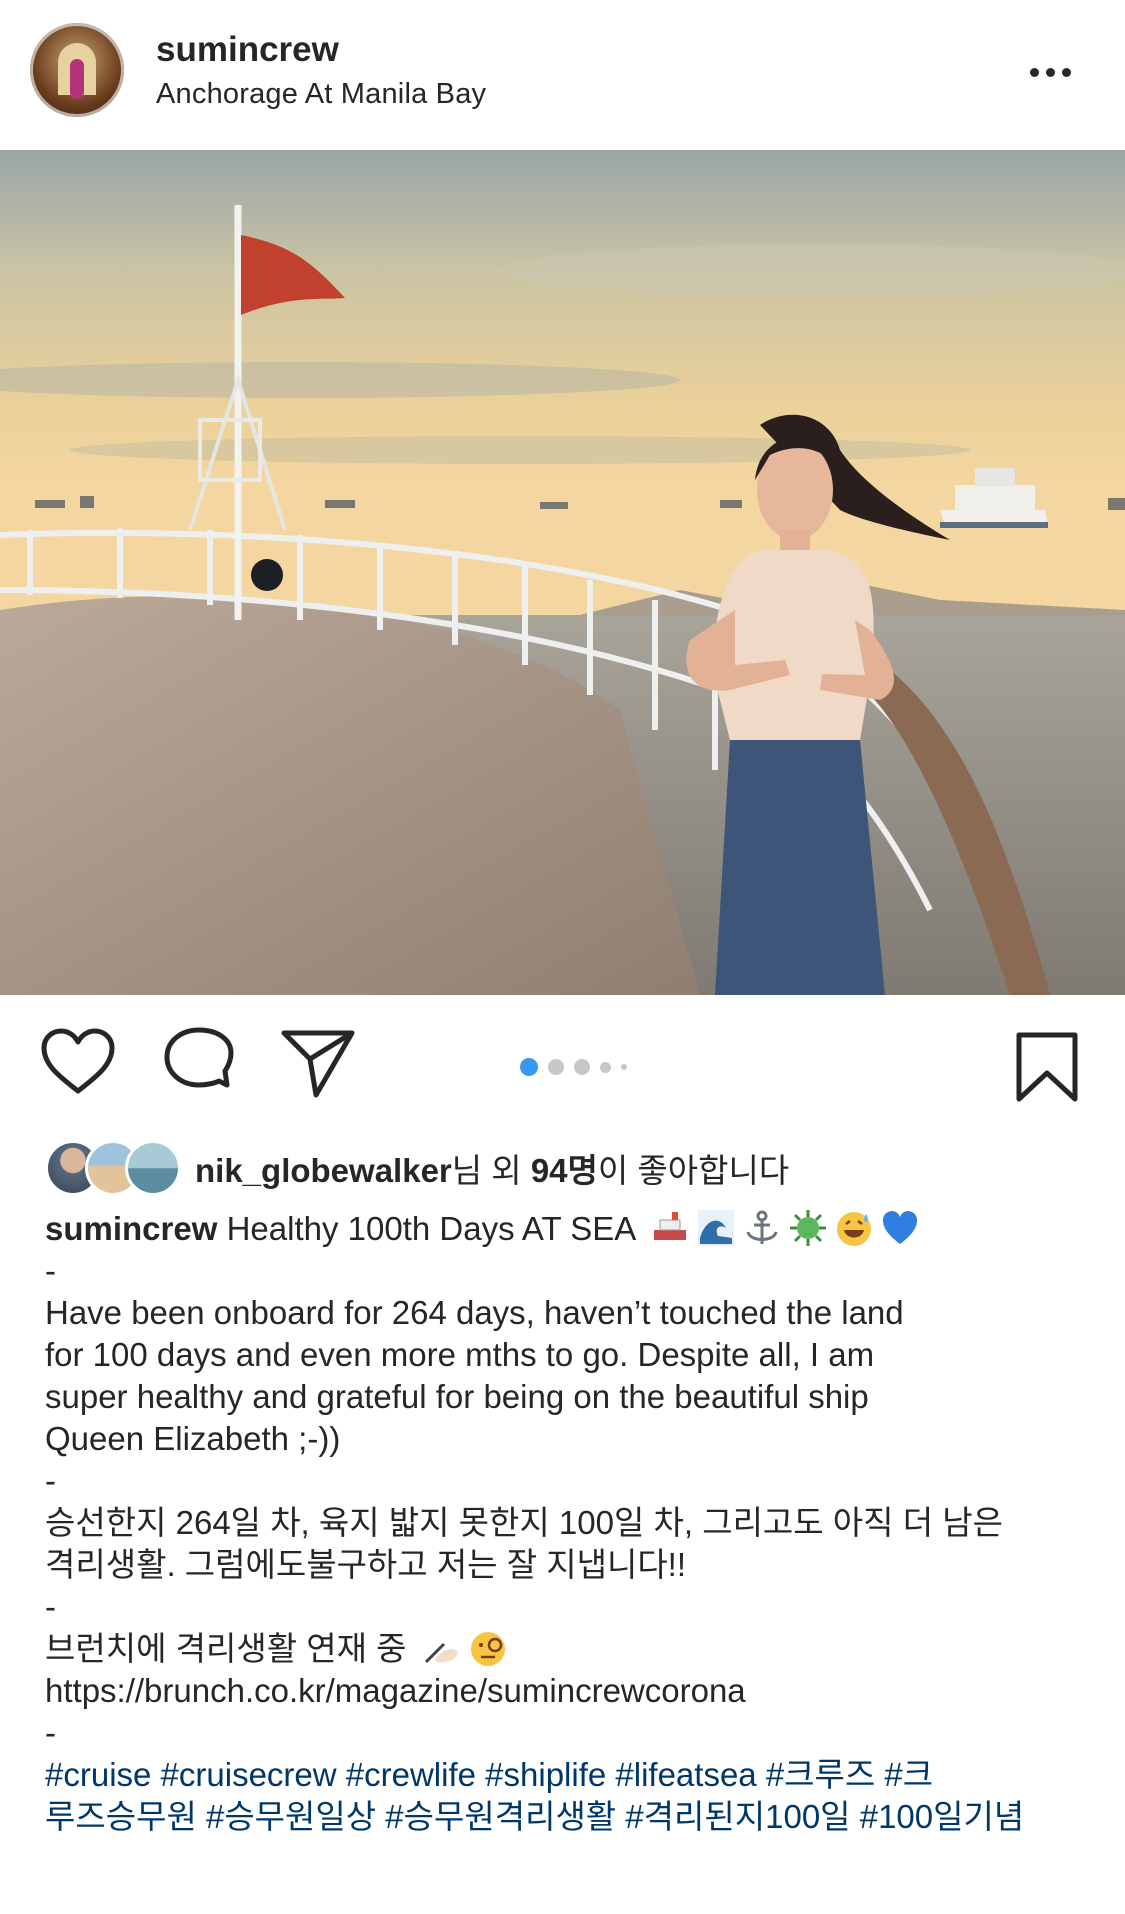 The width and height of the screenshot is (1125, 1914). I want to click on caption-brunch-line: 브런치에 격리생활 연재 중, so click(565, 1649).